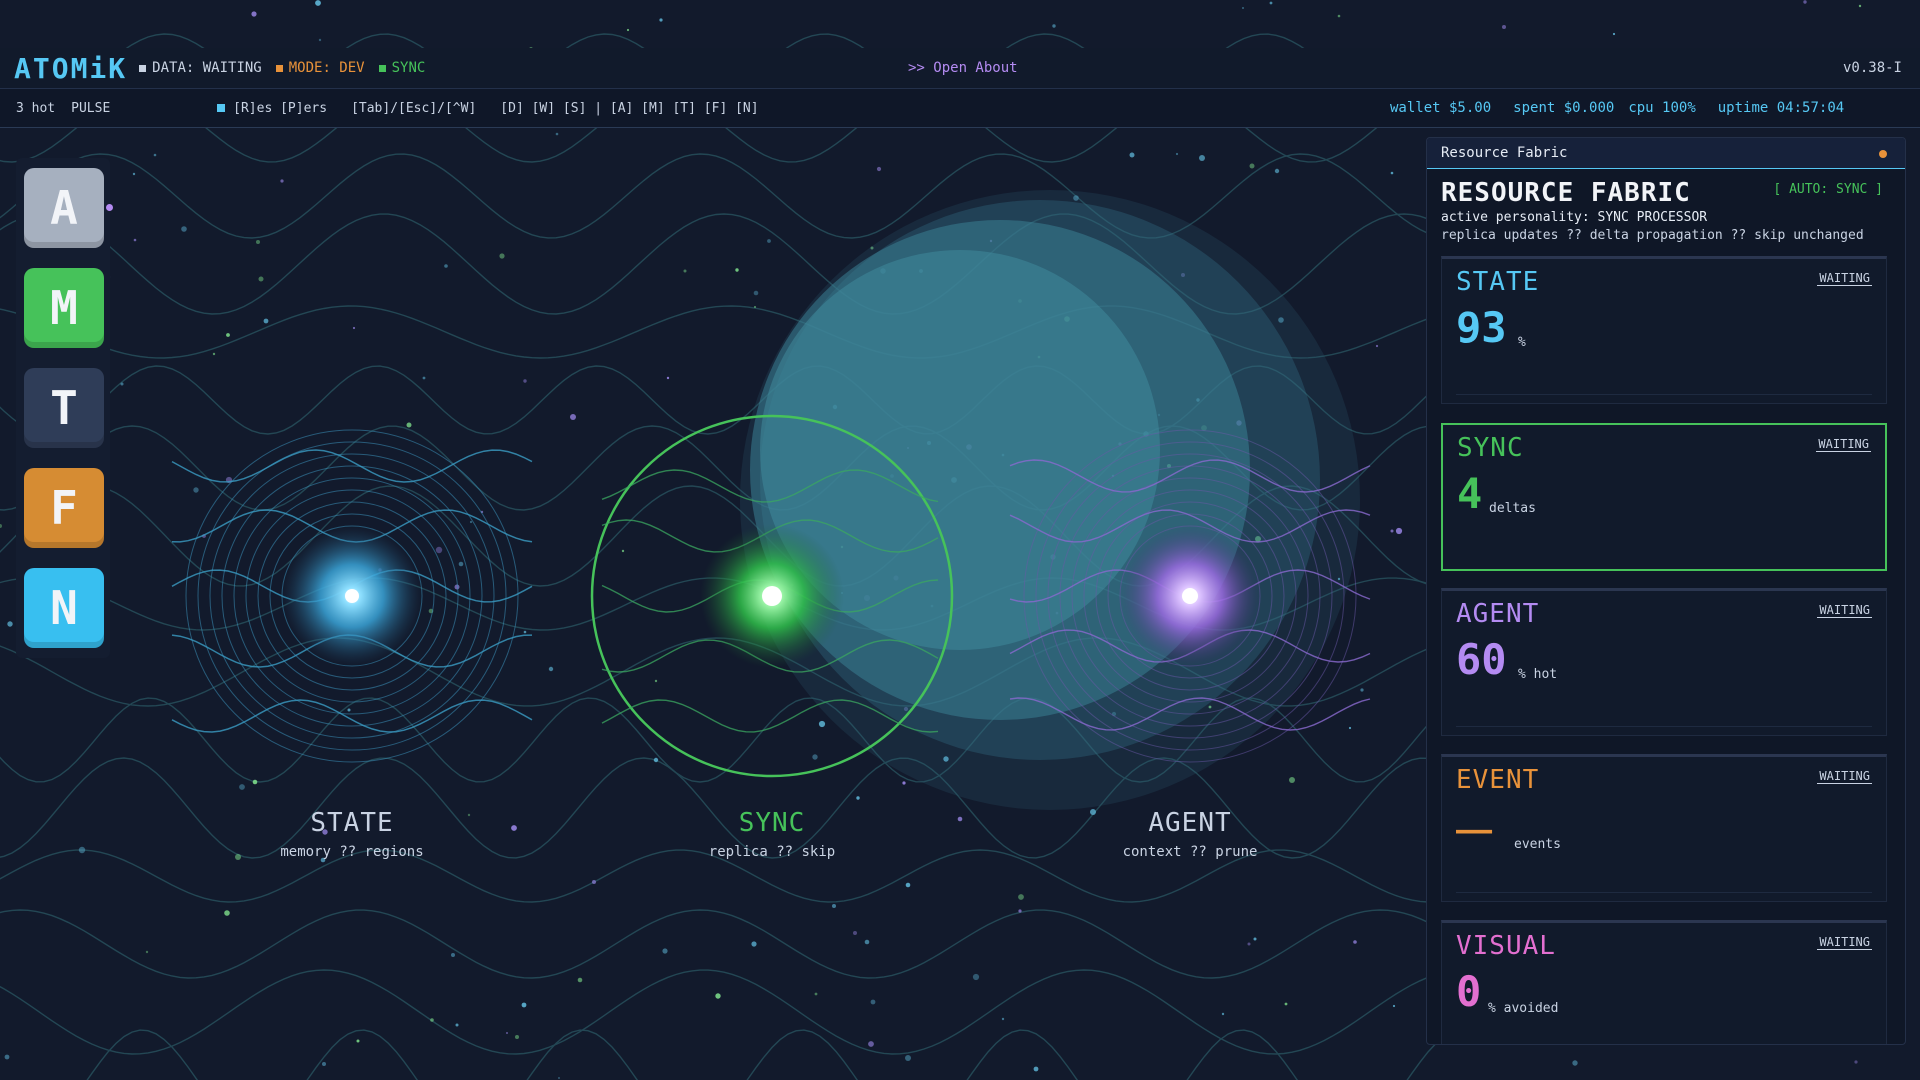 The image size is (1920, 1080). What do you see at coordinates (1474, 830) in the screenshot?
I see `card-event-value: ——` at bounding box center [1474, 830].